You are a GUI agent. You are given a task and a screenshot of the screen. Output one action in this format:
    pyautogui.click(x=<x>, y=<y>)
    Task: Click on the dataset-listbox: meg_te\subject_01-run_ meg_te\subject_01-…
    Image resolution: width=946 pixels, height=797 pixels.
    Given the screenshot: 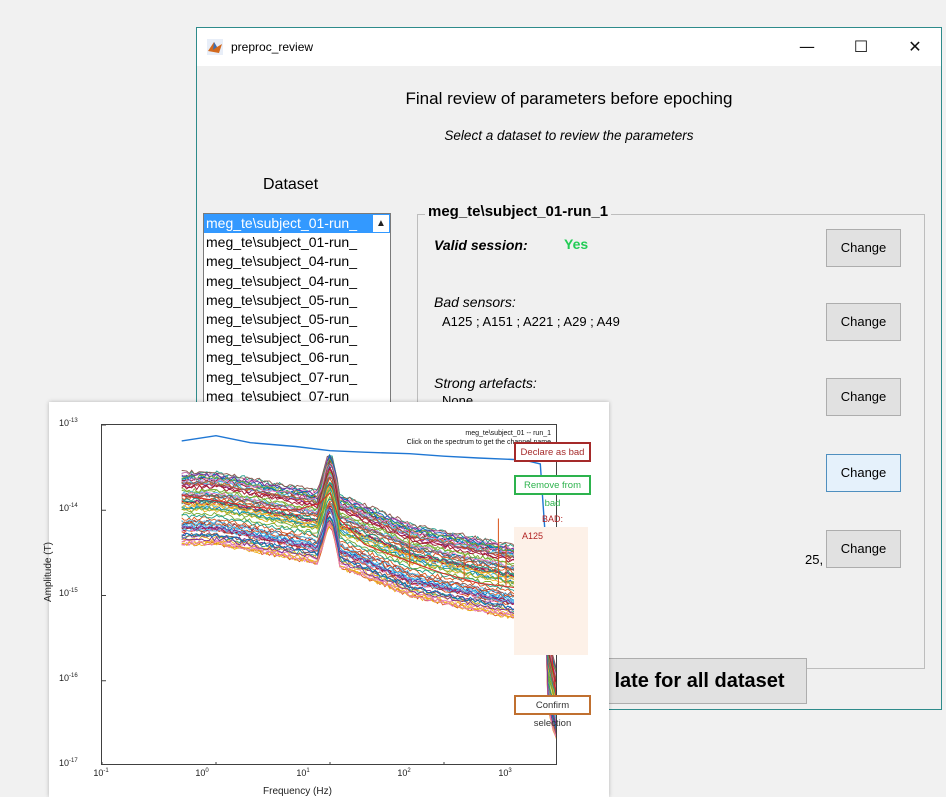 What is the action you would take?
    pyautogui.click(x=297, y=313)
    